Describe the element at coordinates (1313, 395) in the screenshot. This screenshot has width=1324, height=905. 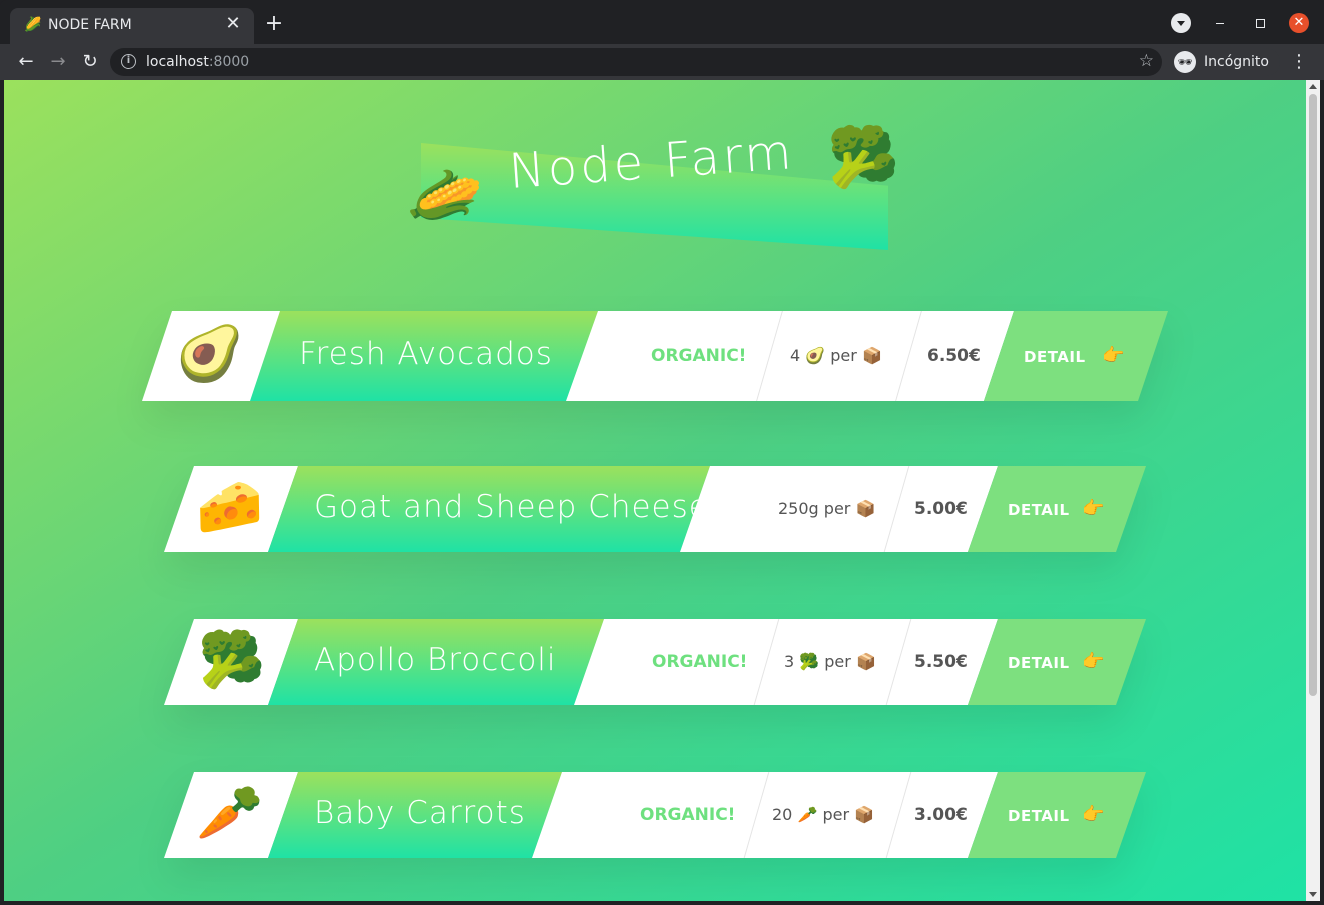
I see `scrollbar-thumb` at that location.